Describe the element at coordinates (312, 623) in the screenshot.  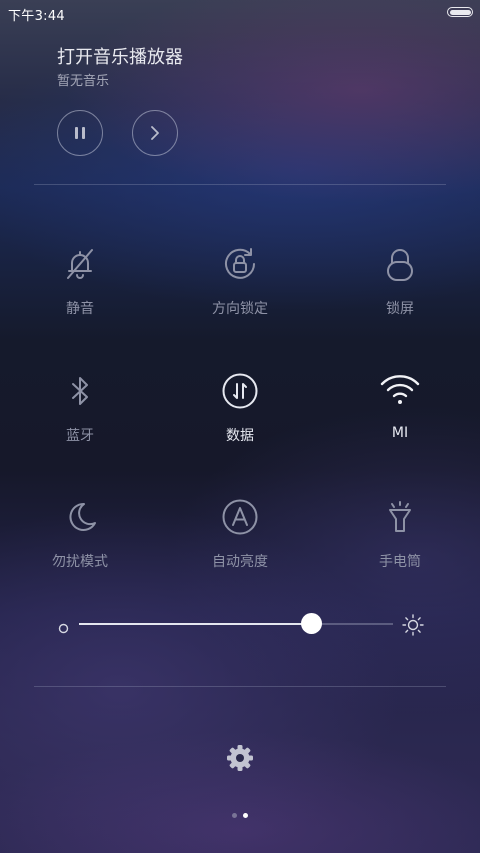
I see `brightness-slider-handle` at that location.